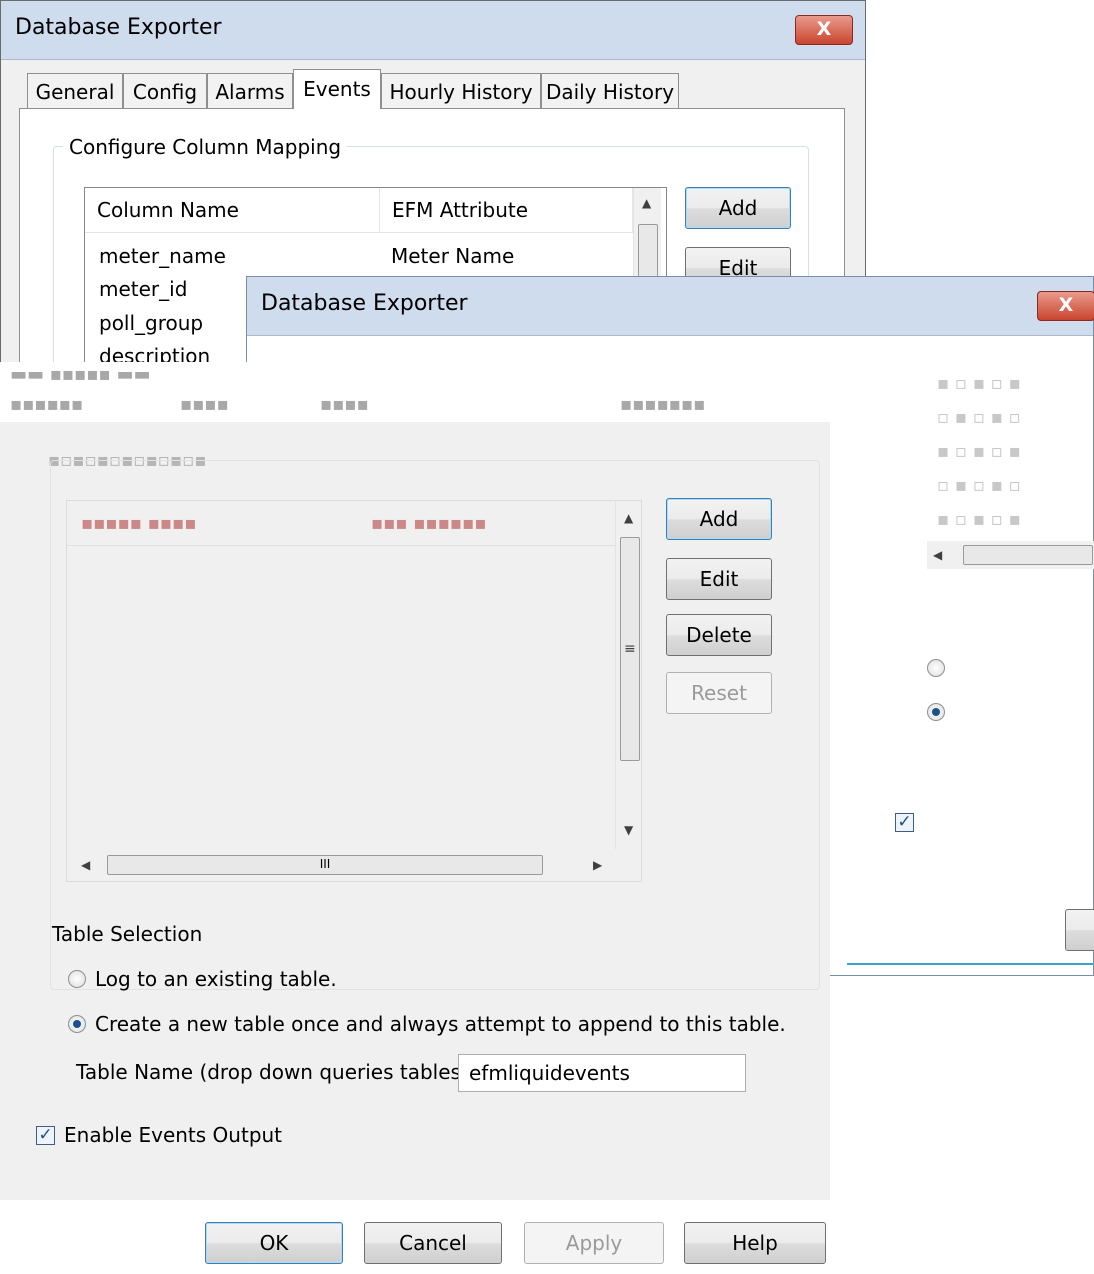 The height and width of the screenshot is (1274, 1094). What do you see at coordinates (597, 865) in the screenshot?
I see `front-scroll-right-icon: ▶` at bounding box center [597, 865].